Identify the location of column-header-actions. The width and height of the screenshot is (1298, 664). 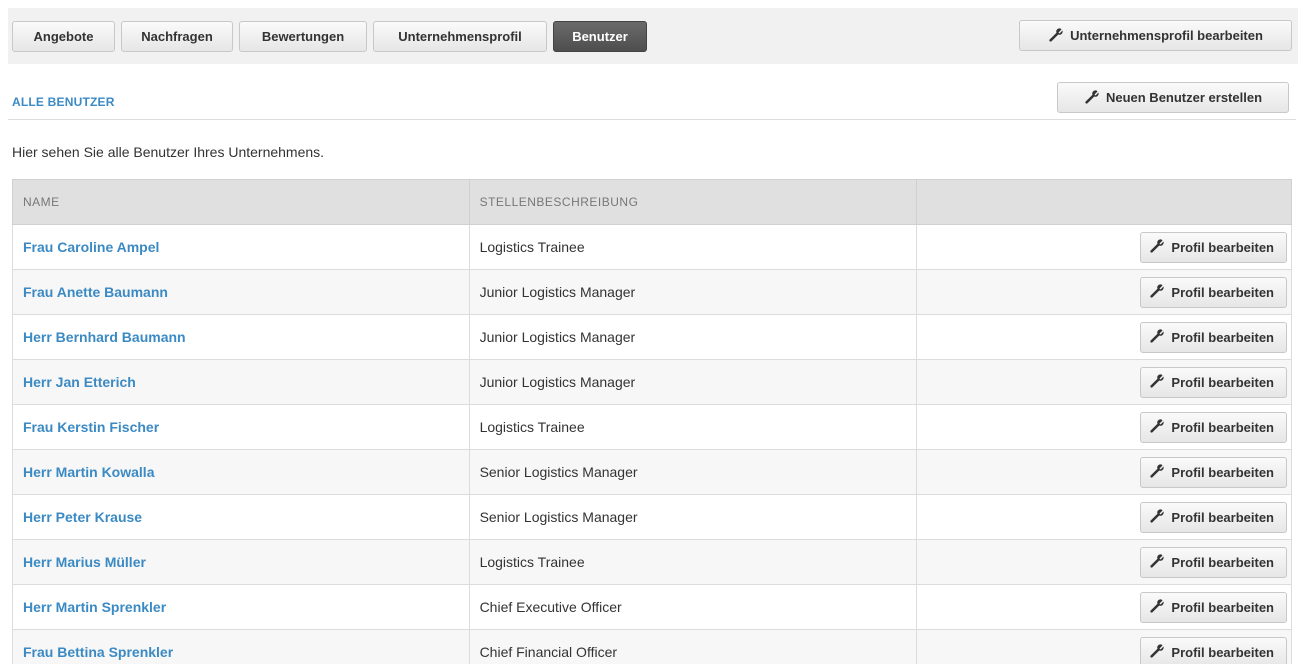
(1104, 202).